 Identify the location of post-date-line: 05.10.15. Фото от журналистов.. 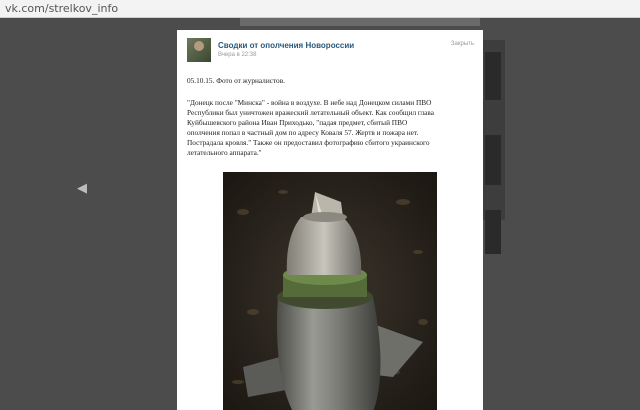
(236, 80).